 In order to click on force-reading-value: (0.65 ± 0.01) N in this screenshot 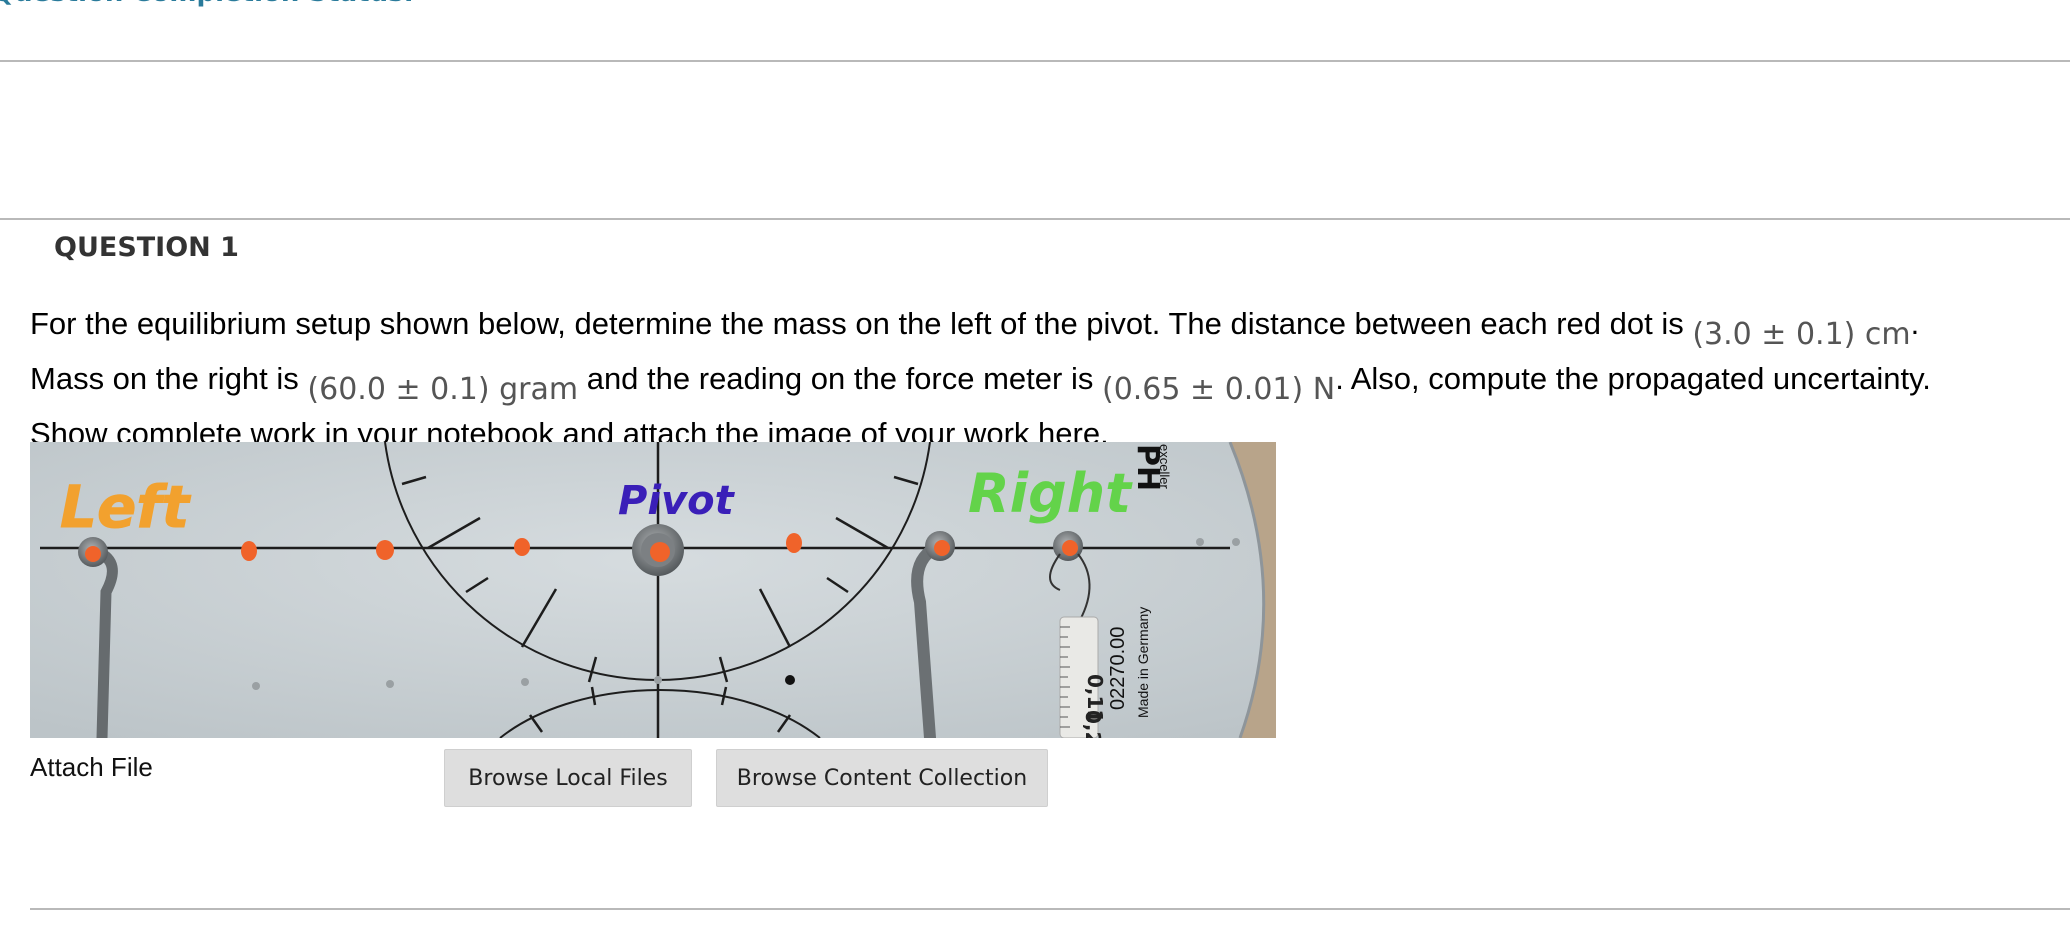, I will do `click(1218, 389)`.